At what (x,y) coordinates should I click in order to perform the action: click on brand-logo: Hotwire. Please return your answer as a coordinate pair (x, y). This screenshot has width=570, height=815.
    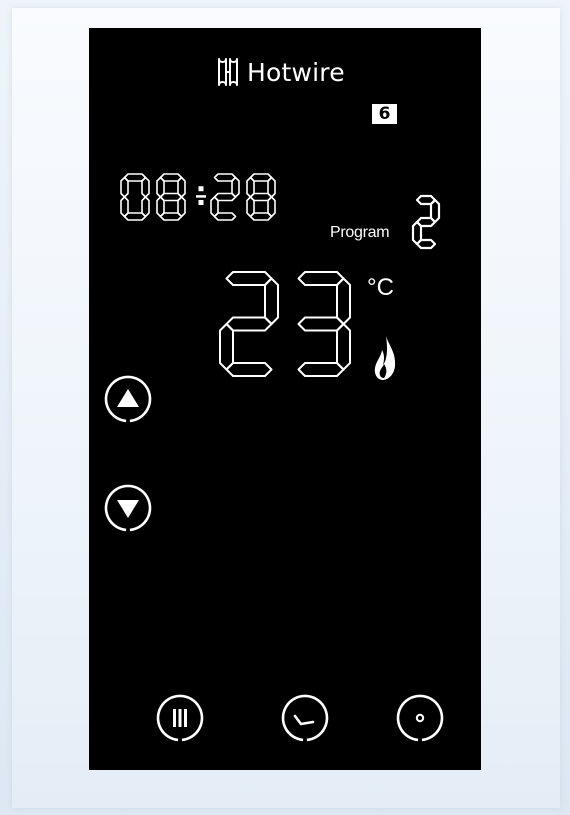
    Looking at the image, I should click on (280, 72).